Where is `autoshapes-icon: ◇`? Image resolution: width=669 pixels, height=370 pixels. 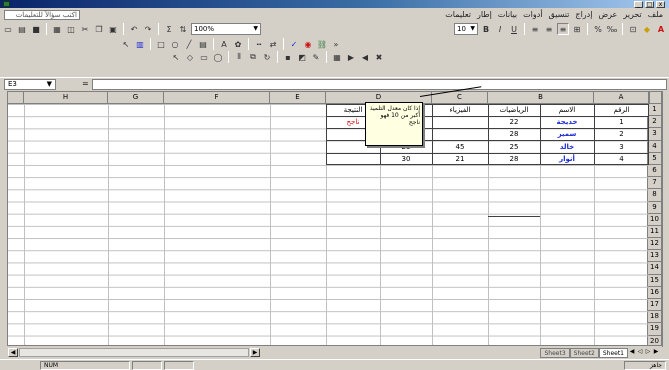
autoshapes-icon: ◇ is located at coordinates (190, 57).